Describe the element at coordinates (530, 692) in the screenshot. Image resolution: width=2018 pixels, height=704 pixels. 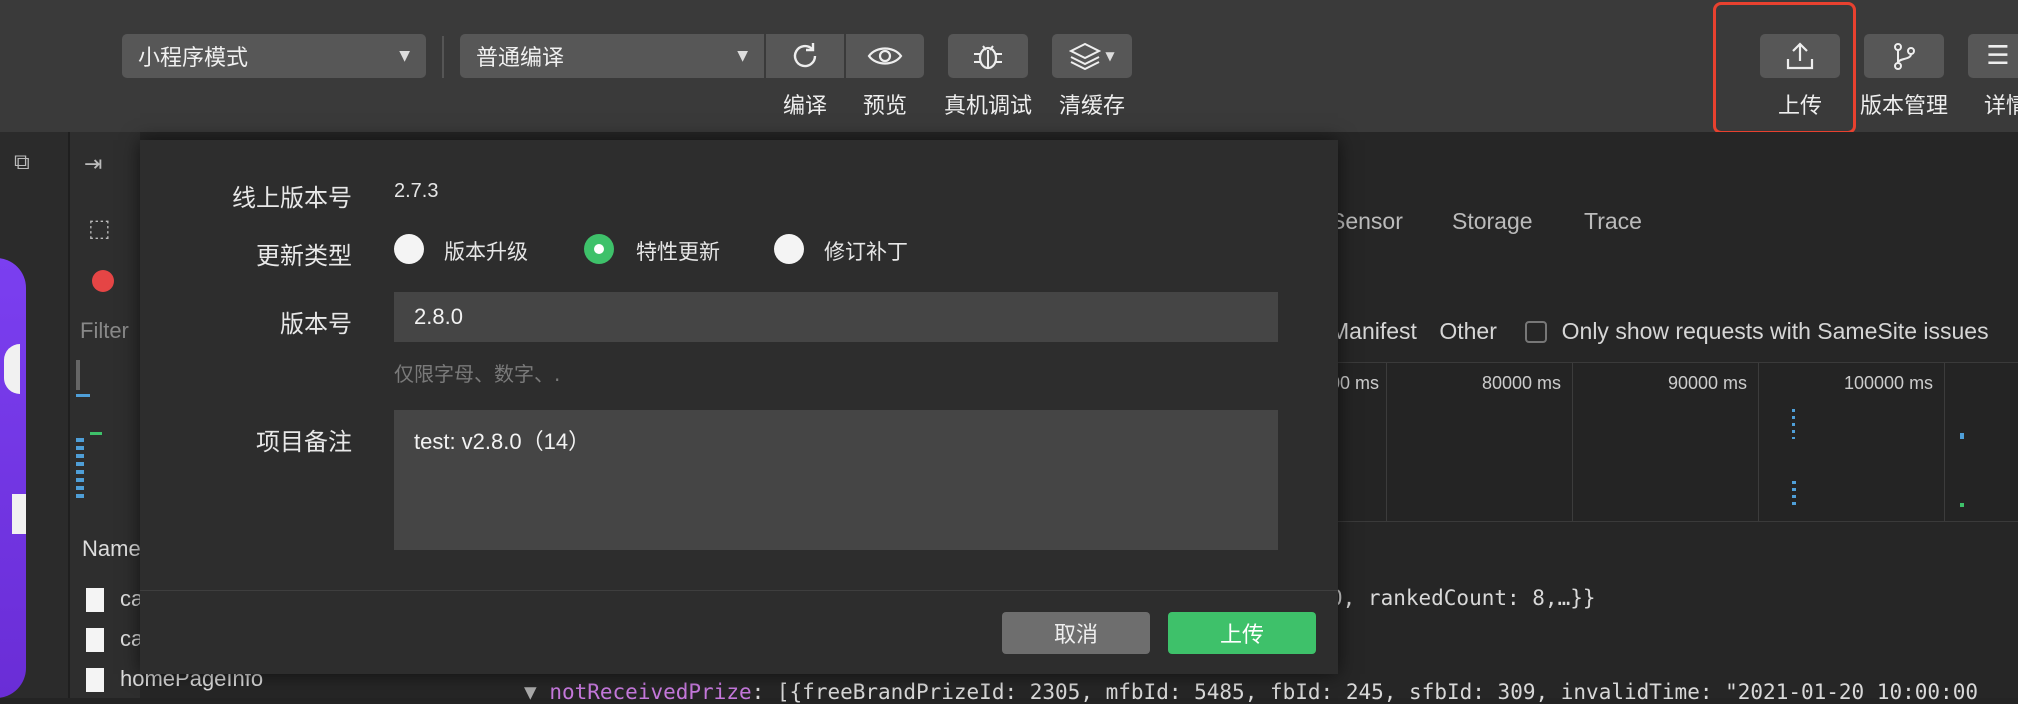
I see `expand-triangle-icon: ▼` at that location.